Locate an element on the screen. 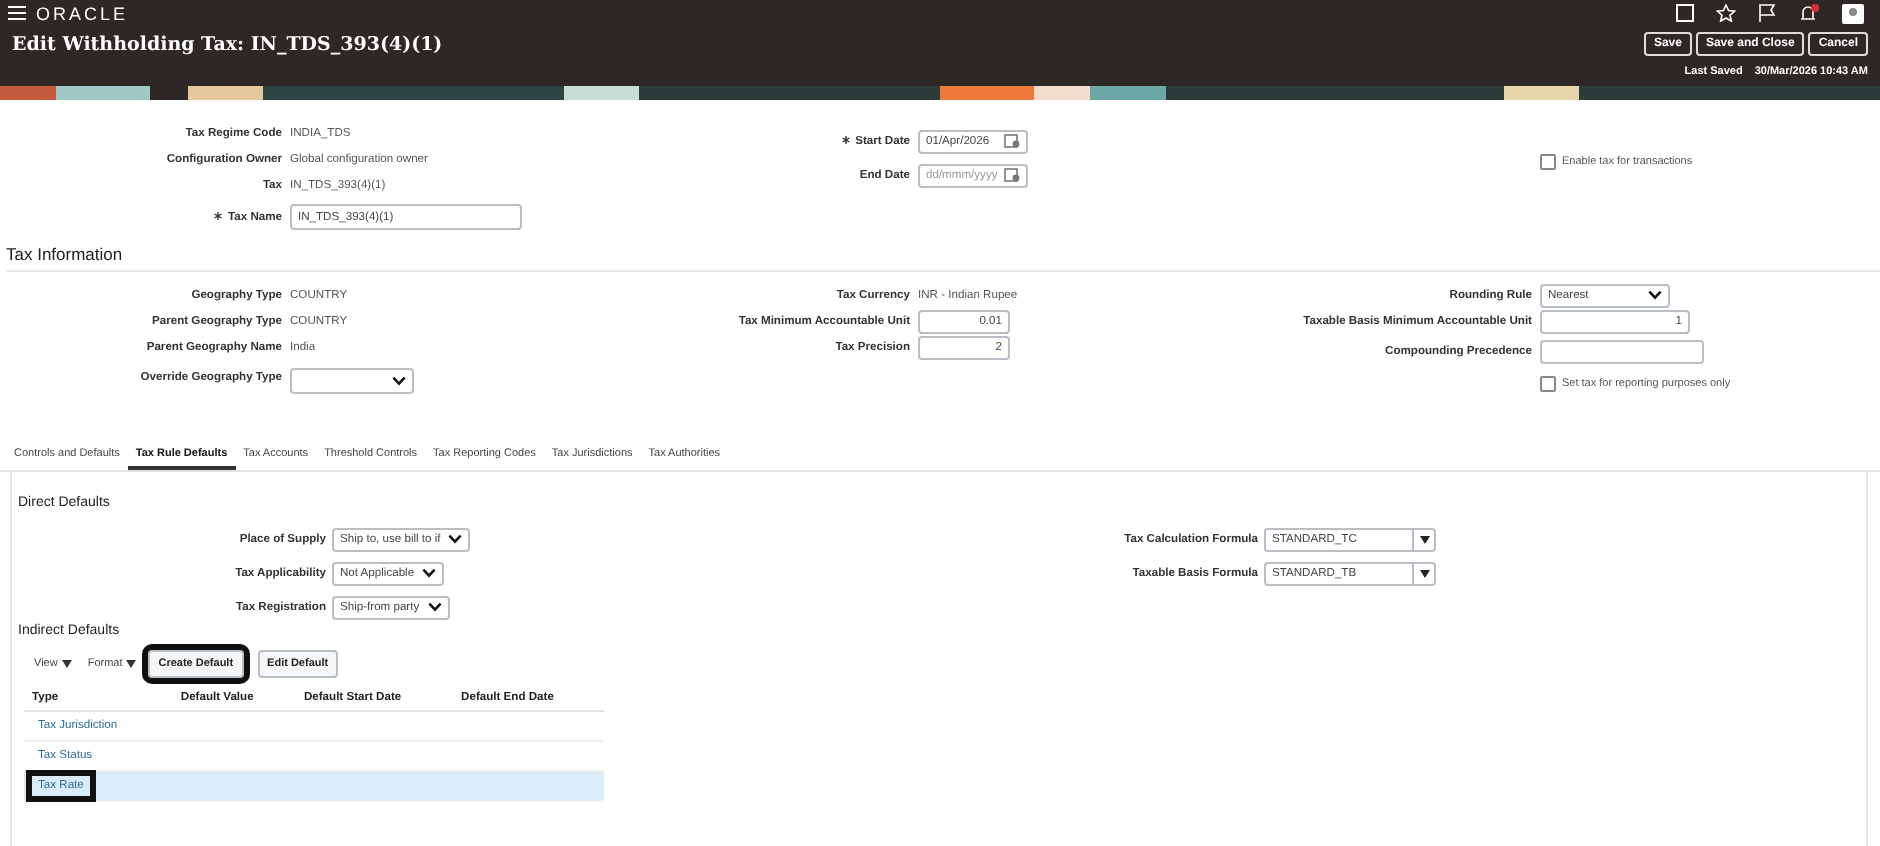  menu-icon is located at coordinates (17, 13).